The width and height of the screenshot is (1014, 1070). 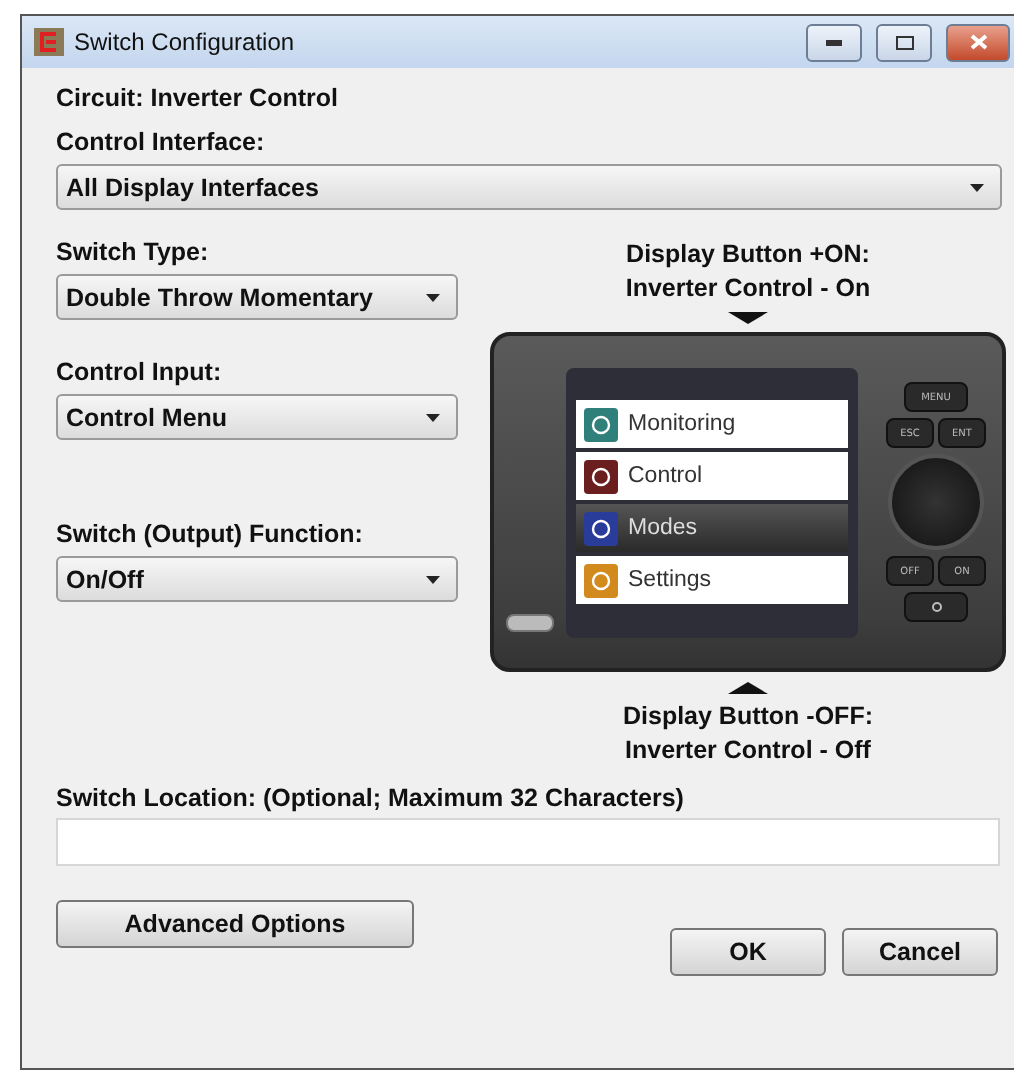 I want to click on brand-badge, so click(x=530, y=623).